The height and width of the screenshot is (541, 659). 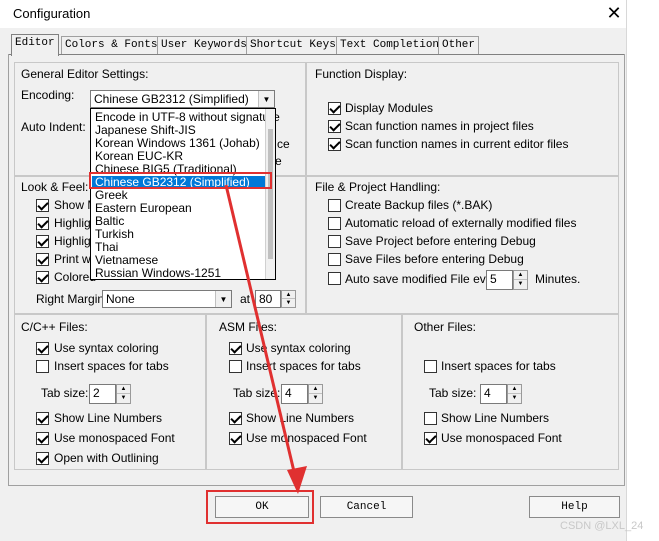 I want to click on cpp-insert-spaces-label: Insert spaces for tabs, so click(x=111, y=366).